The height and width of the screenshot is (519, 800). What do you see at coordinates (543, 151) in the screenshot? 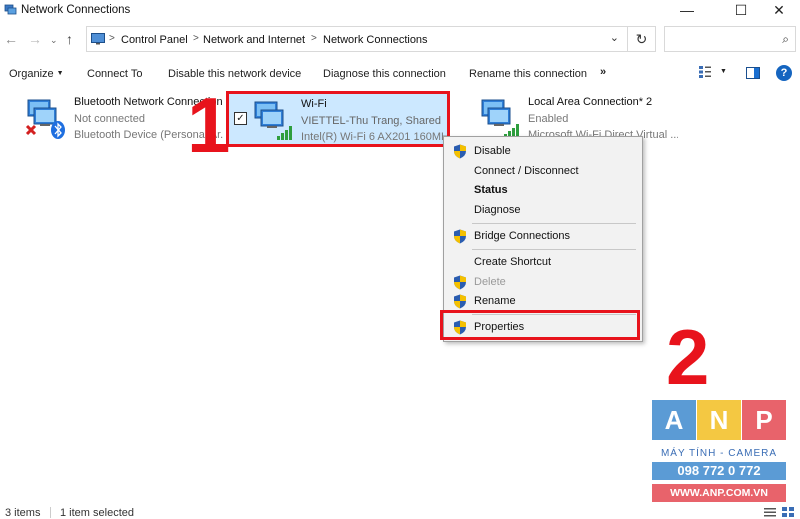
I see `menu-item-disable: Disable` at bounding box center [543, 151].